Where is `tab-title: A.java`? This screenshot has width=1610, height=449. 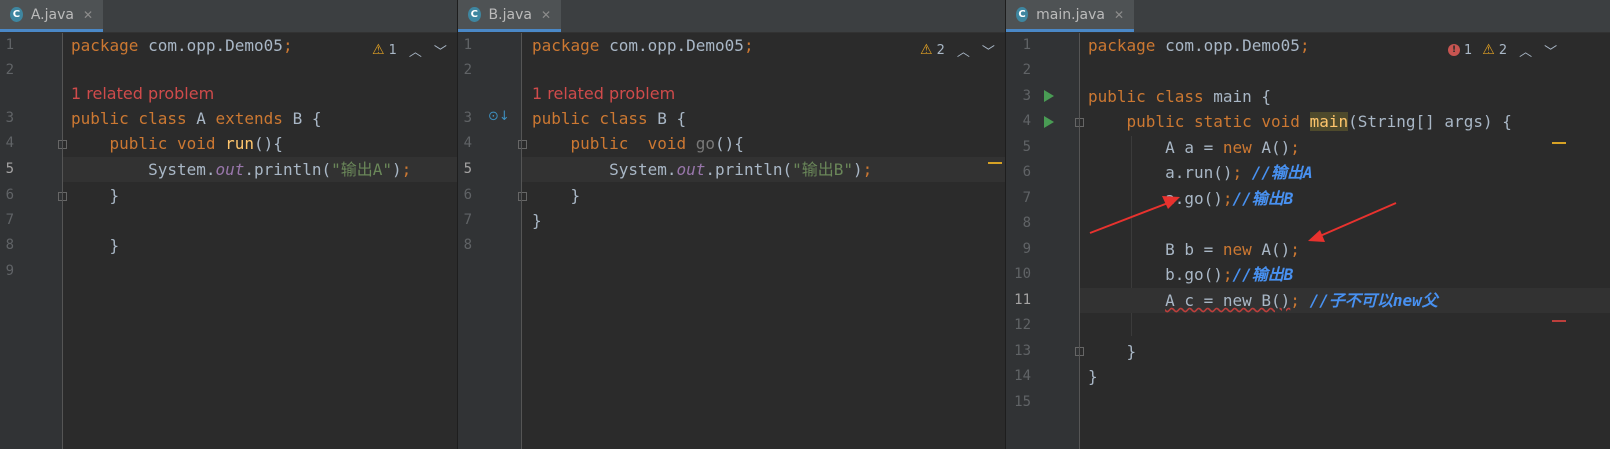 tab-title: A.java is located at coordinates (52, 14).